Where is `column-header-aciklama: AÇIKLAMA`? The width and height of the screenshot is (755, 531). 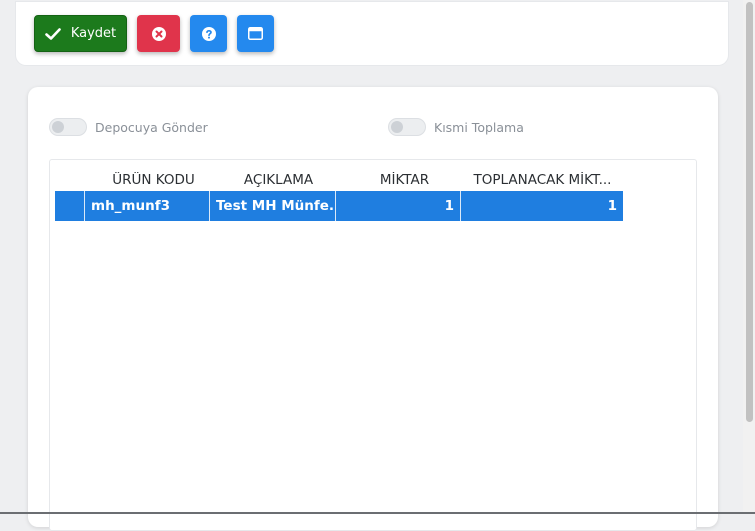 column-header-aciklama: AÇIKLAMA is located at coordinates (278, 180).